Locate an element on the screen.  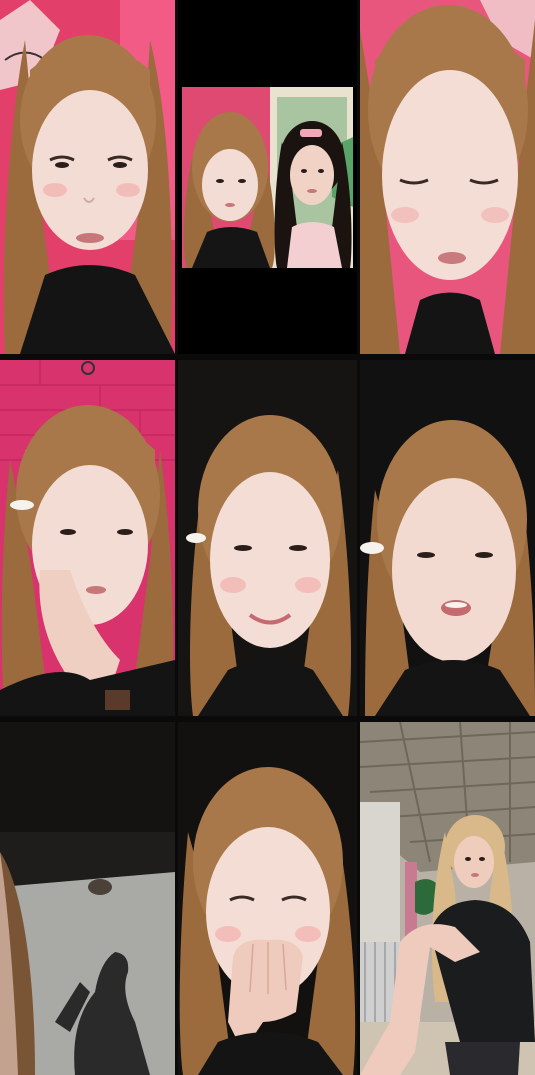
hand-on-cheek-photo is located at coordinates (87, 538).